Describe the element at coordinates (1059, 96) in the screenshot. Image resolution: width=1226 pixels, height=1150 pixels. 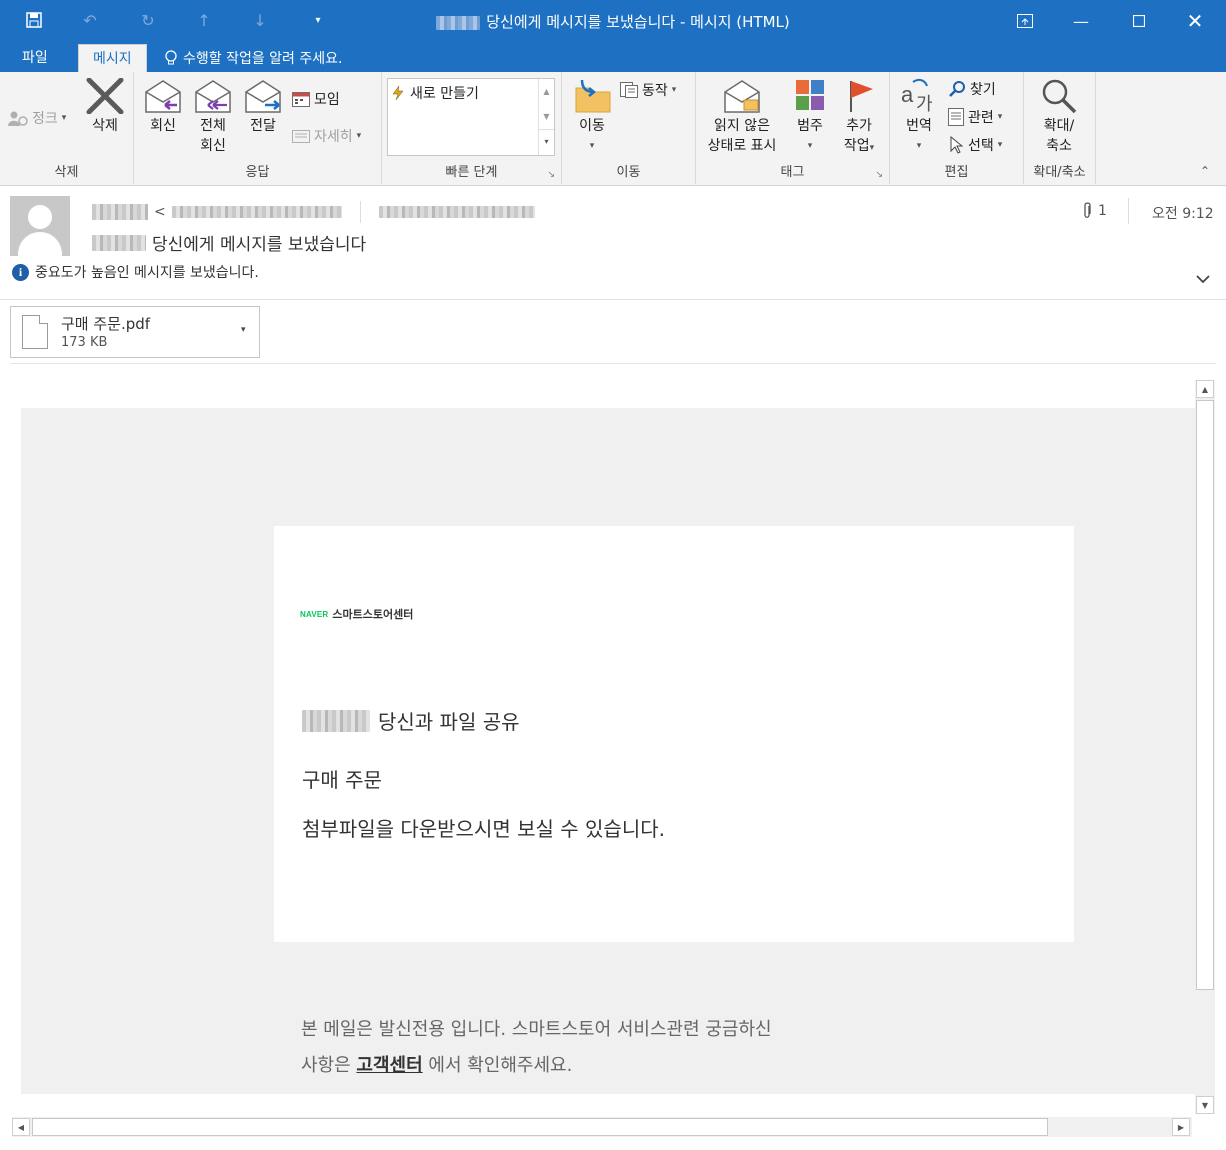
I see `zoom-icon` at that location.